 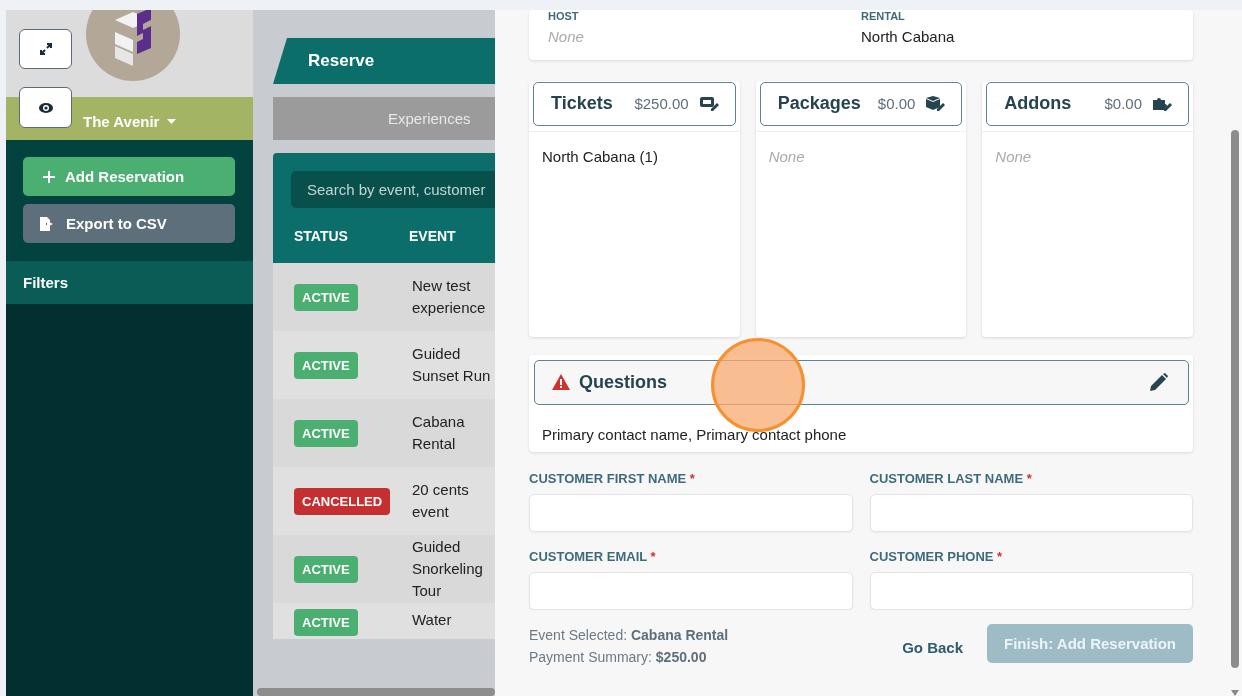 I want to click on table-cell-text: Water, so click(x=432, y=620).